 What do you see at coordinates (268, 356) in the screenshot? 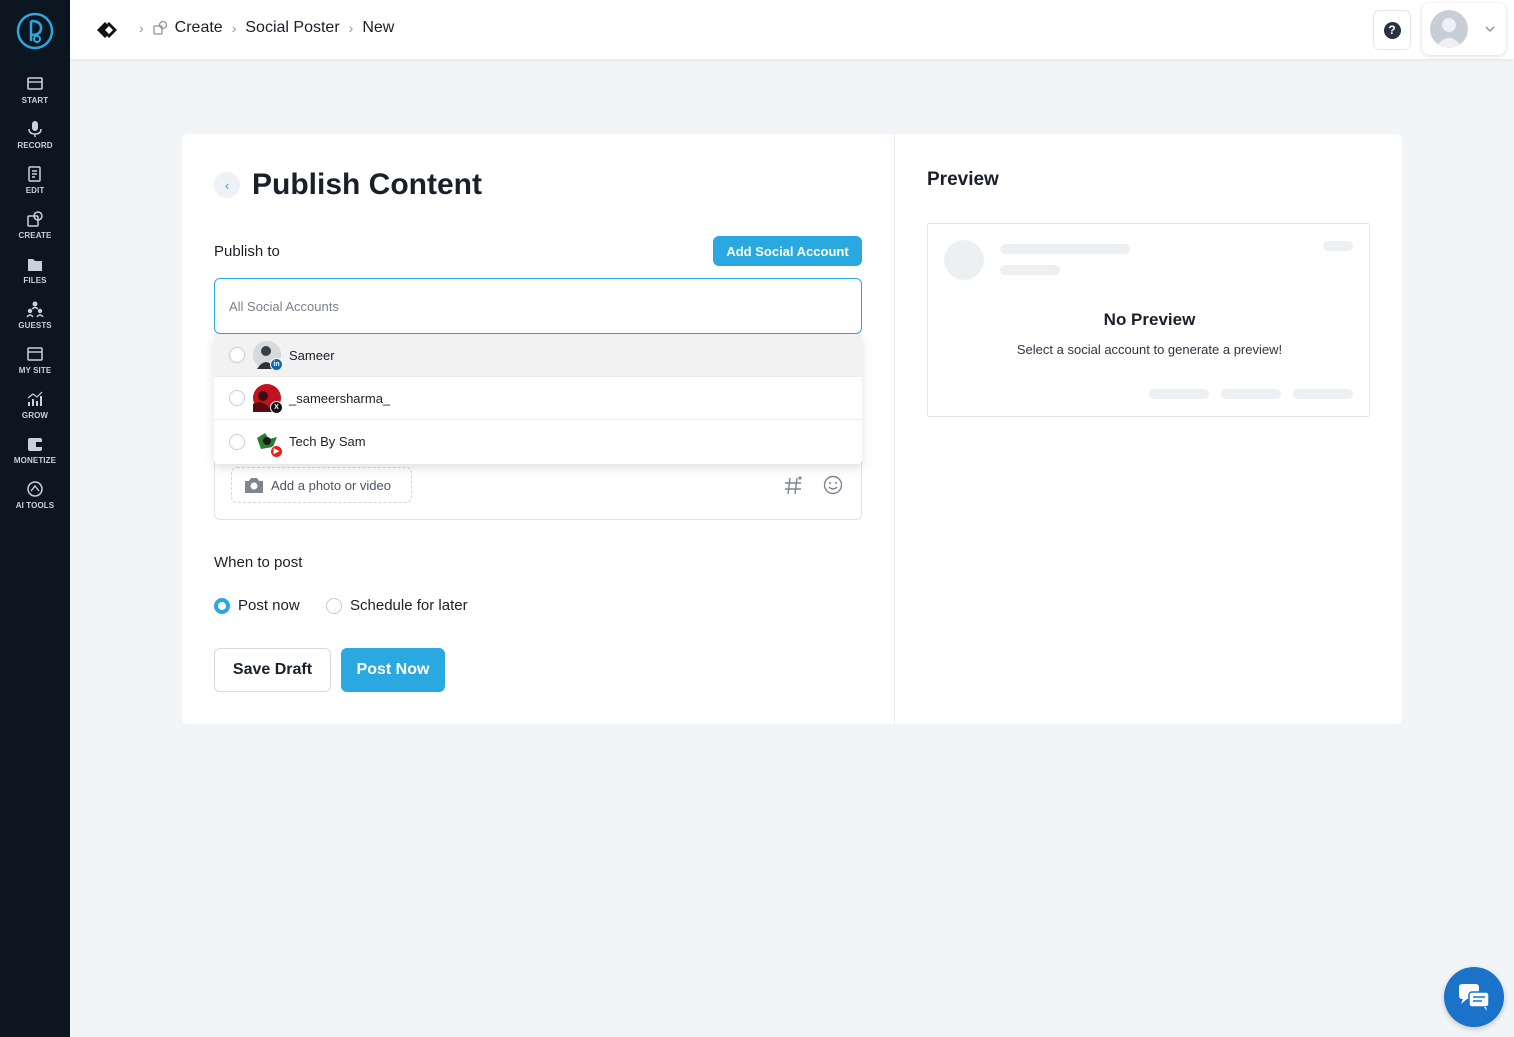
I see `avatar: in` at bounding box center [268, 356].